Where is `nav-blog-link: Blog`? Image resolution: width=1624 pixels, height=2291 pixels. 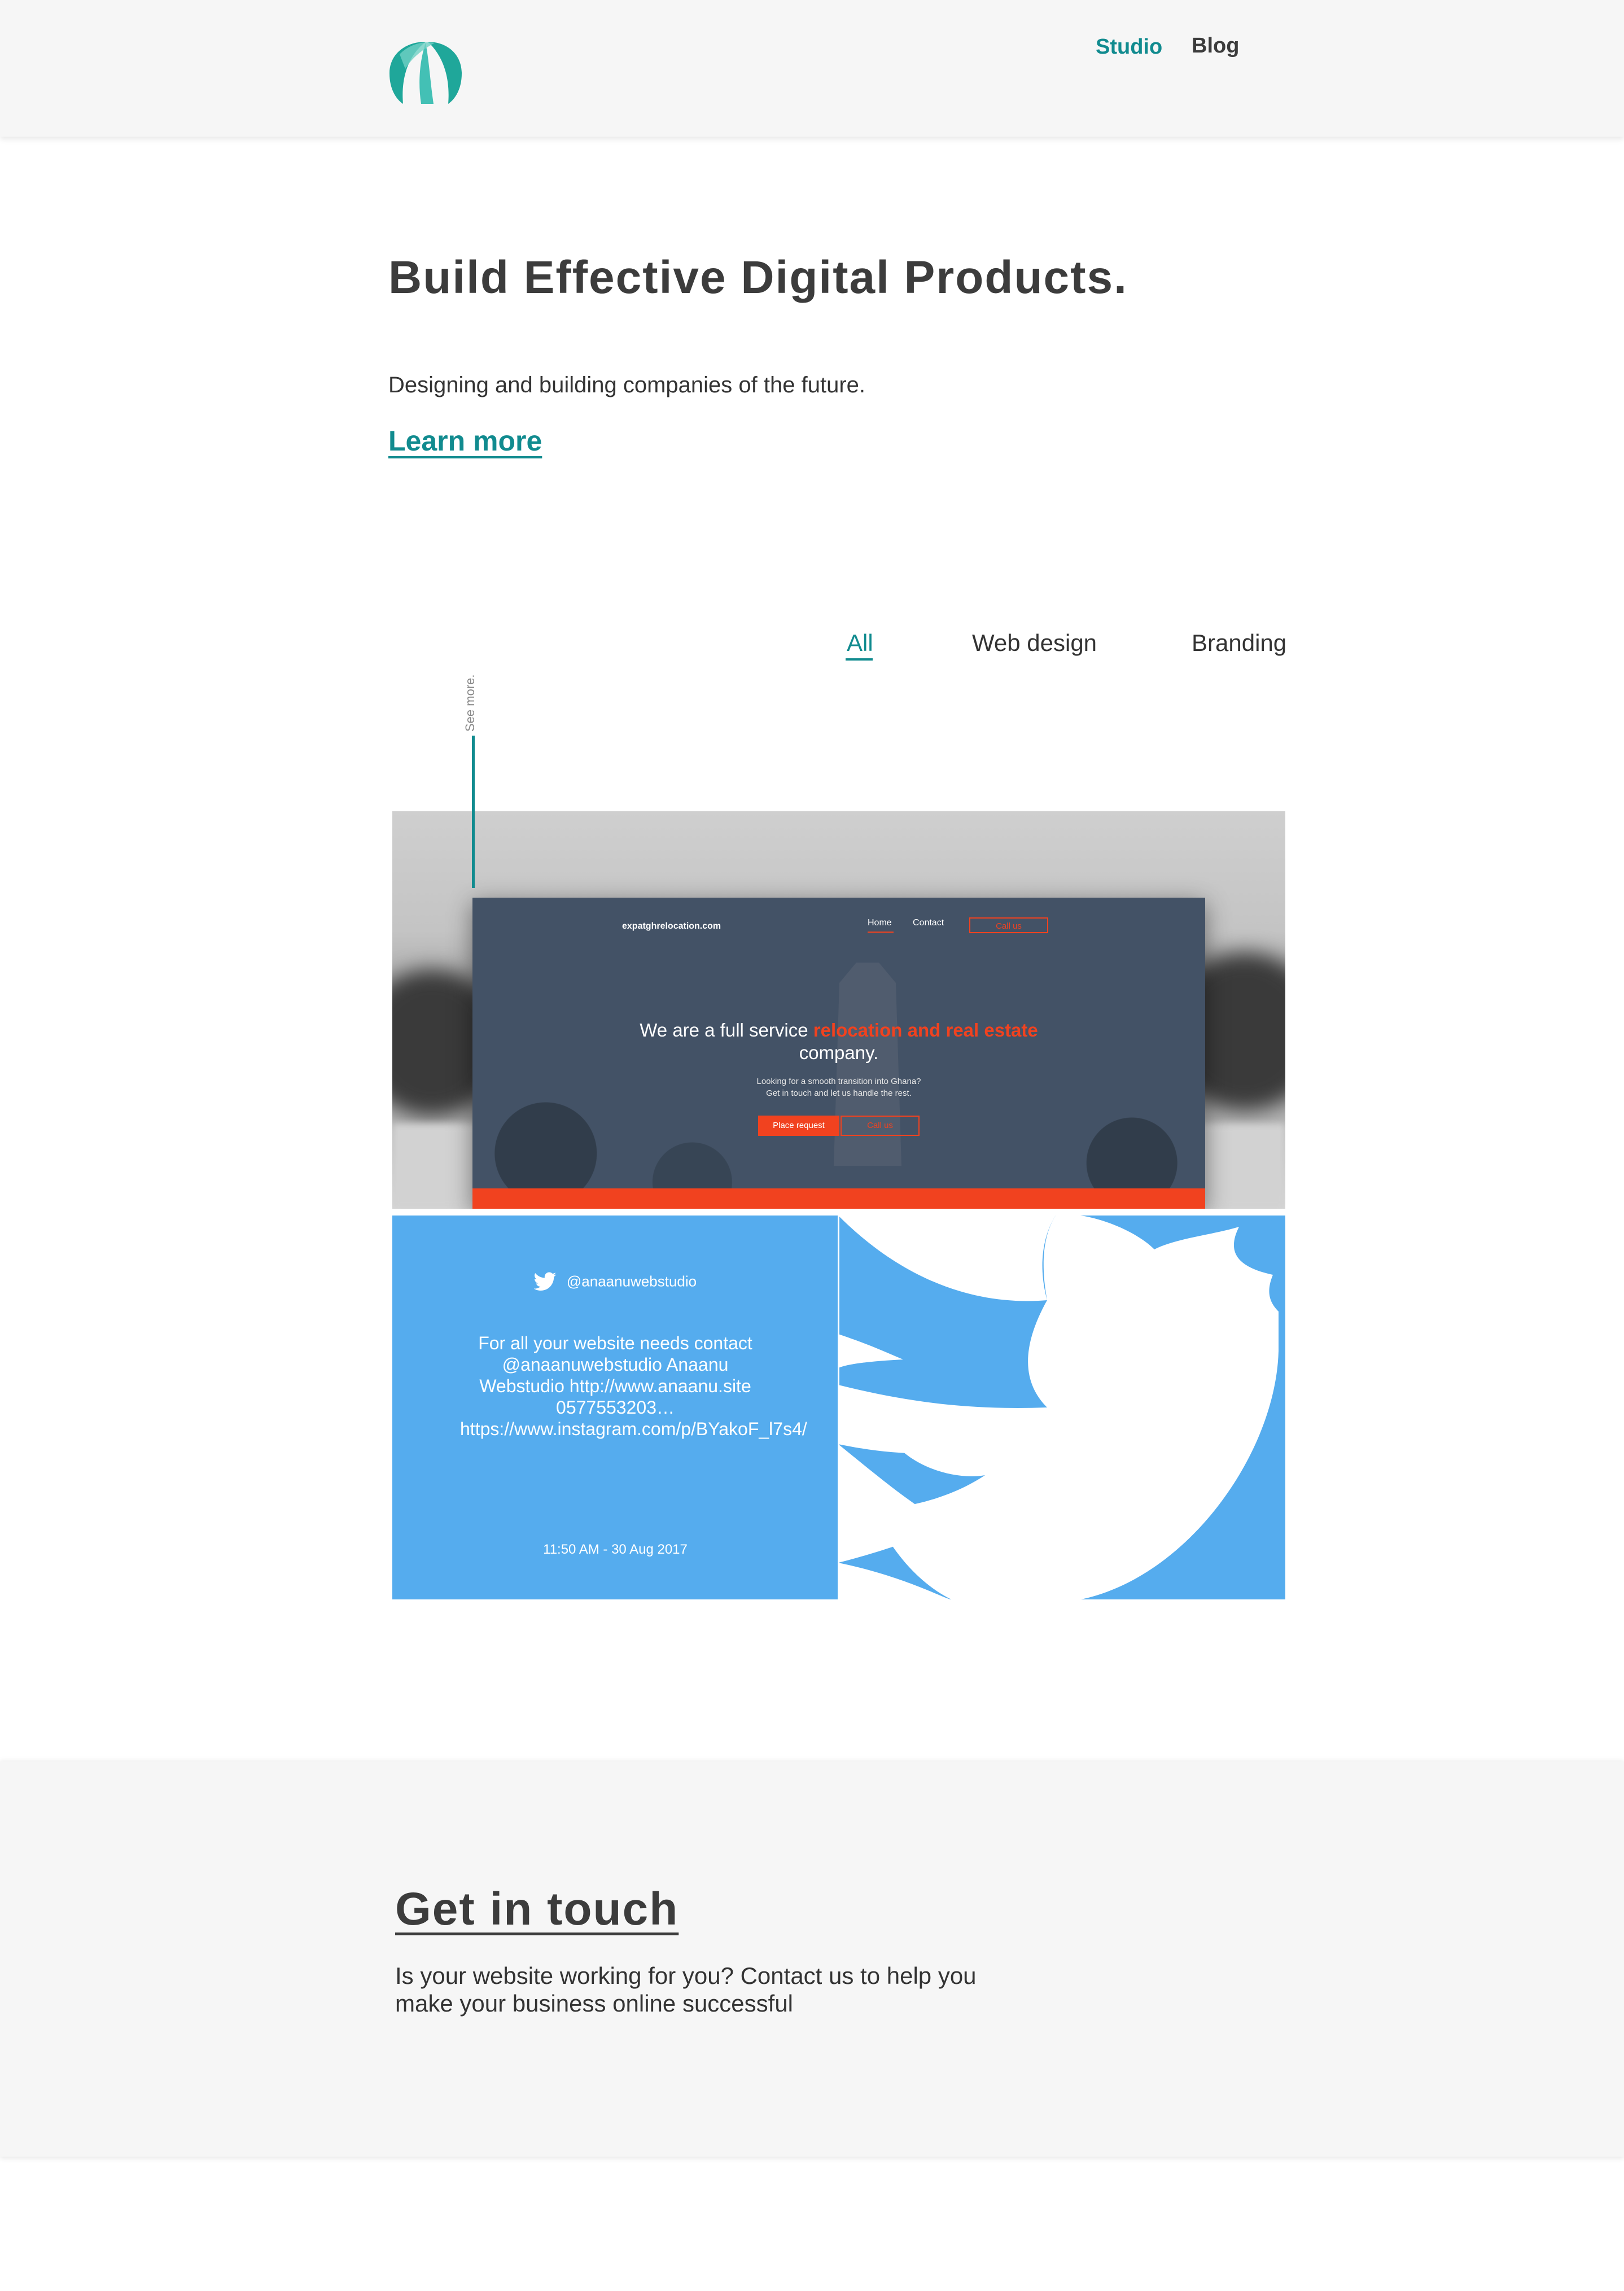 nav-blog-link: Blog is located at coordinates (1215, 46).